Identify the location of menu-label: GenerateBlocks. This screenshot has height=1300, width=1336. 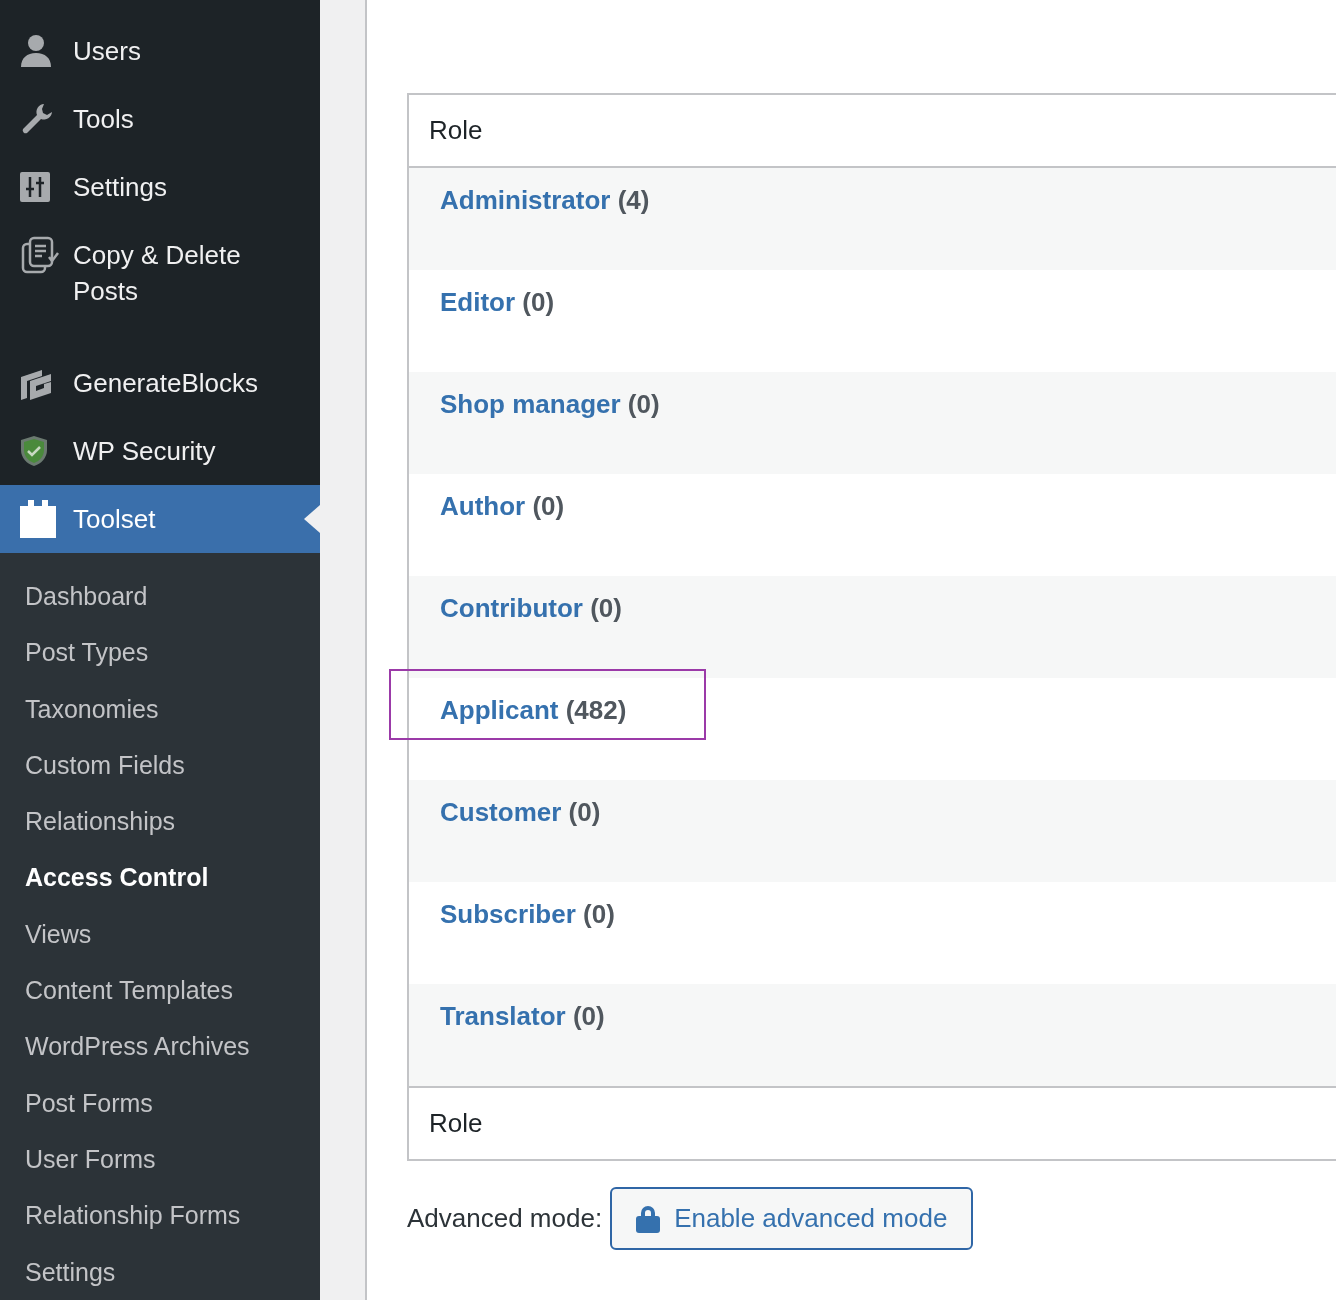
(165, 383).